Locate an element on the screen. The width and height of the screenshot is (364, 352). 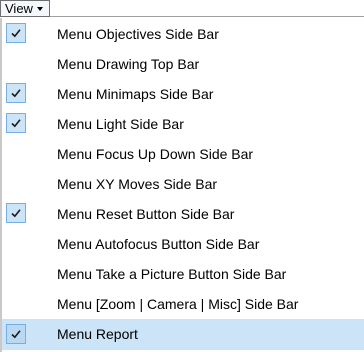
menu-item-label: Menu Take a Picture Button Side Bar is located at coordinates (172, 274).